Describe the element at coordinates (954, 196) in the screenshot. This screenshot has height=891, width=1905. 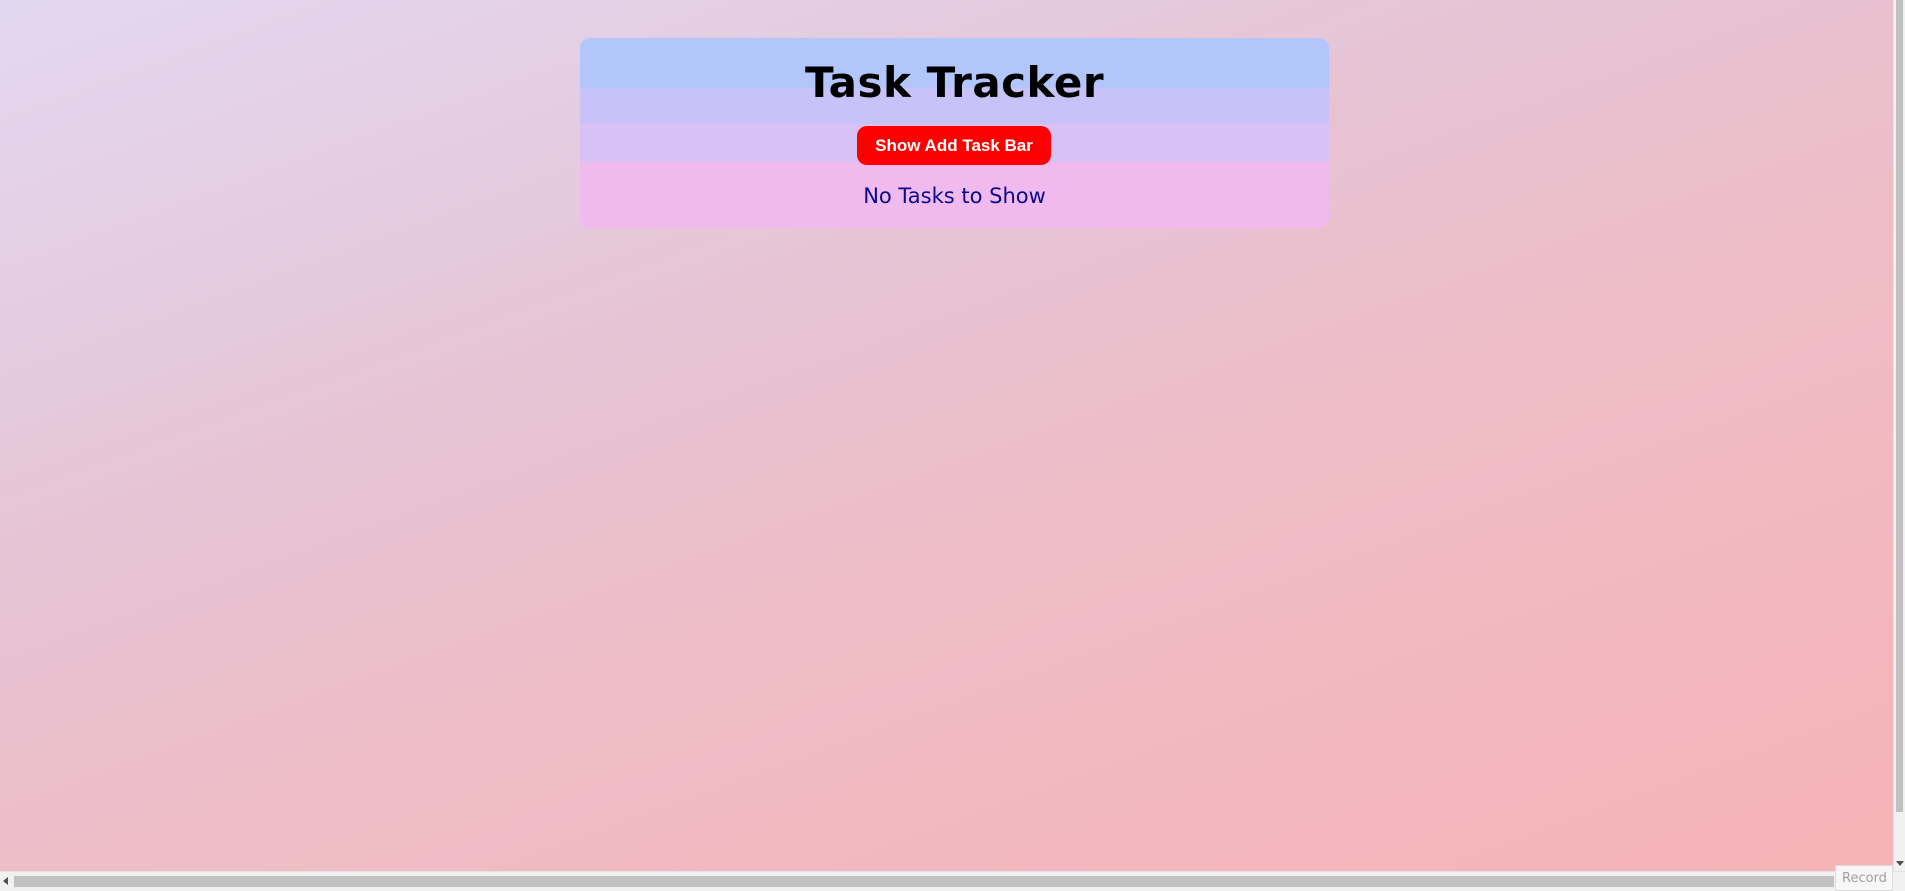
I see `empty-tasks-message: No Tasks to Show` at that location.